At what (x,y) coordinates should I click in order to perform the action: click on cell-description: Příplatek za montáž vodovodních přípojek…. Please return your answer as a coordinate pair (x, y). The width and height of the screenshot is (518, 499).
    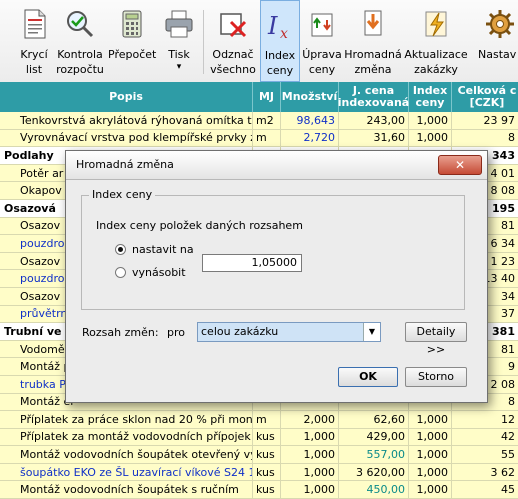
    Looking at the image, I should click on (126, 437).